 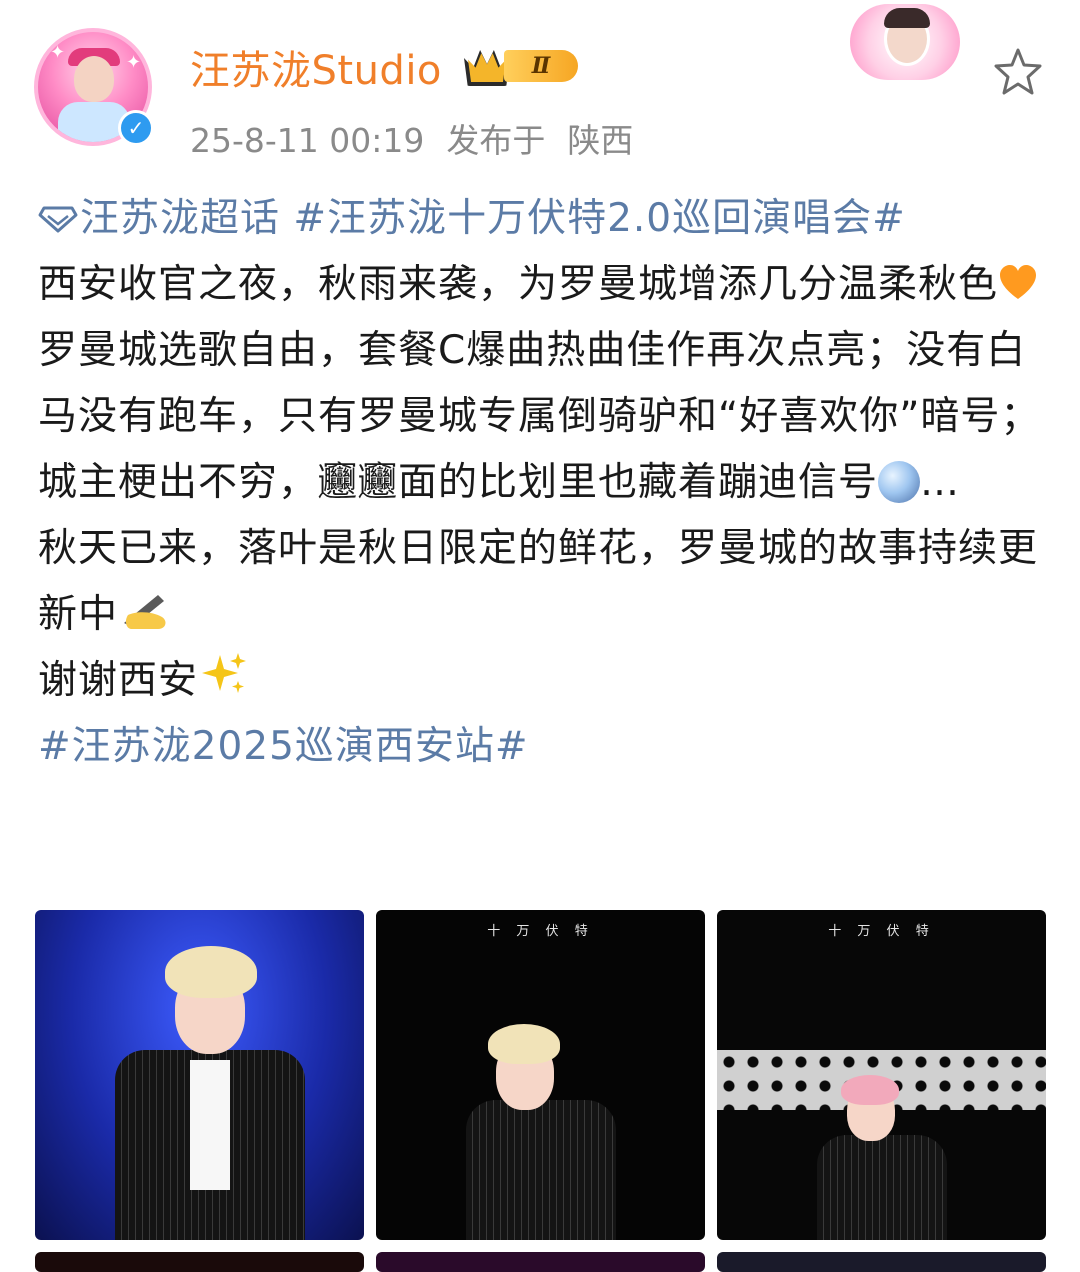 I want to click on post-meta: 25-8-11 00:19 发布于 陕西, so click(x=422, y=138).